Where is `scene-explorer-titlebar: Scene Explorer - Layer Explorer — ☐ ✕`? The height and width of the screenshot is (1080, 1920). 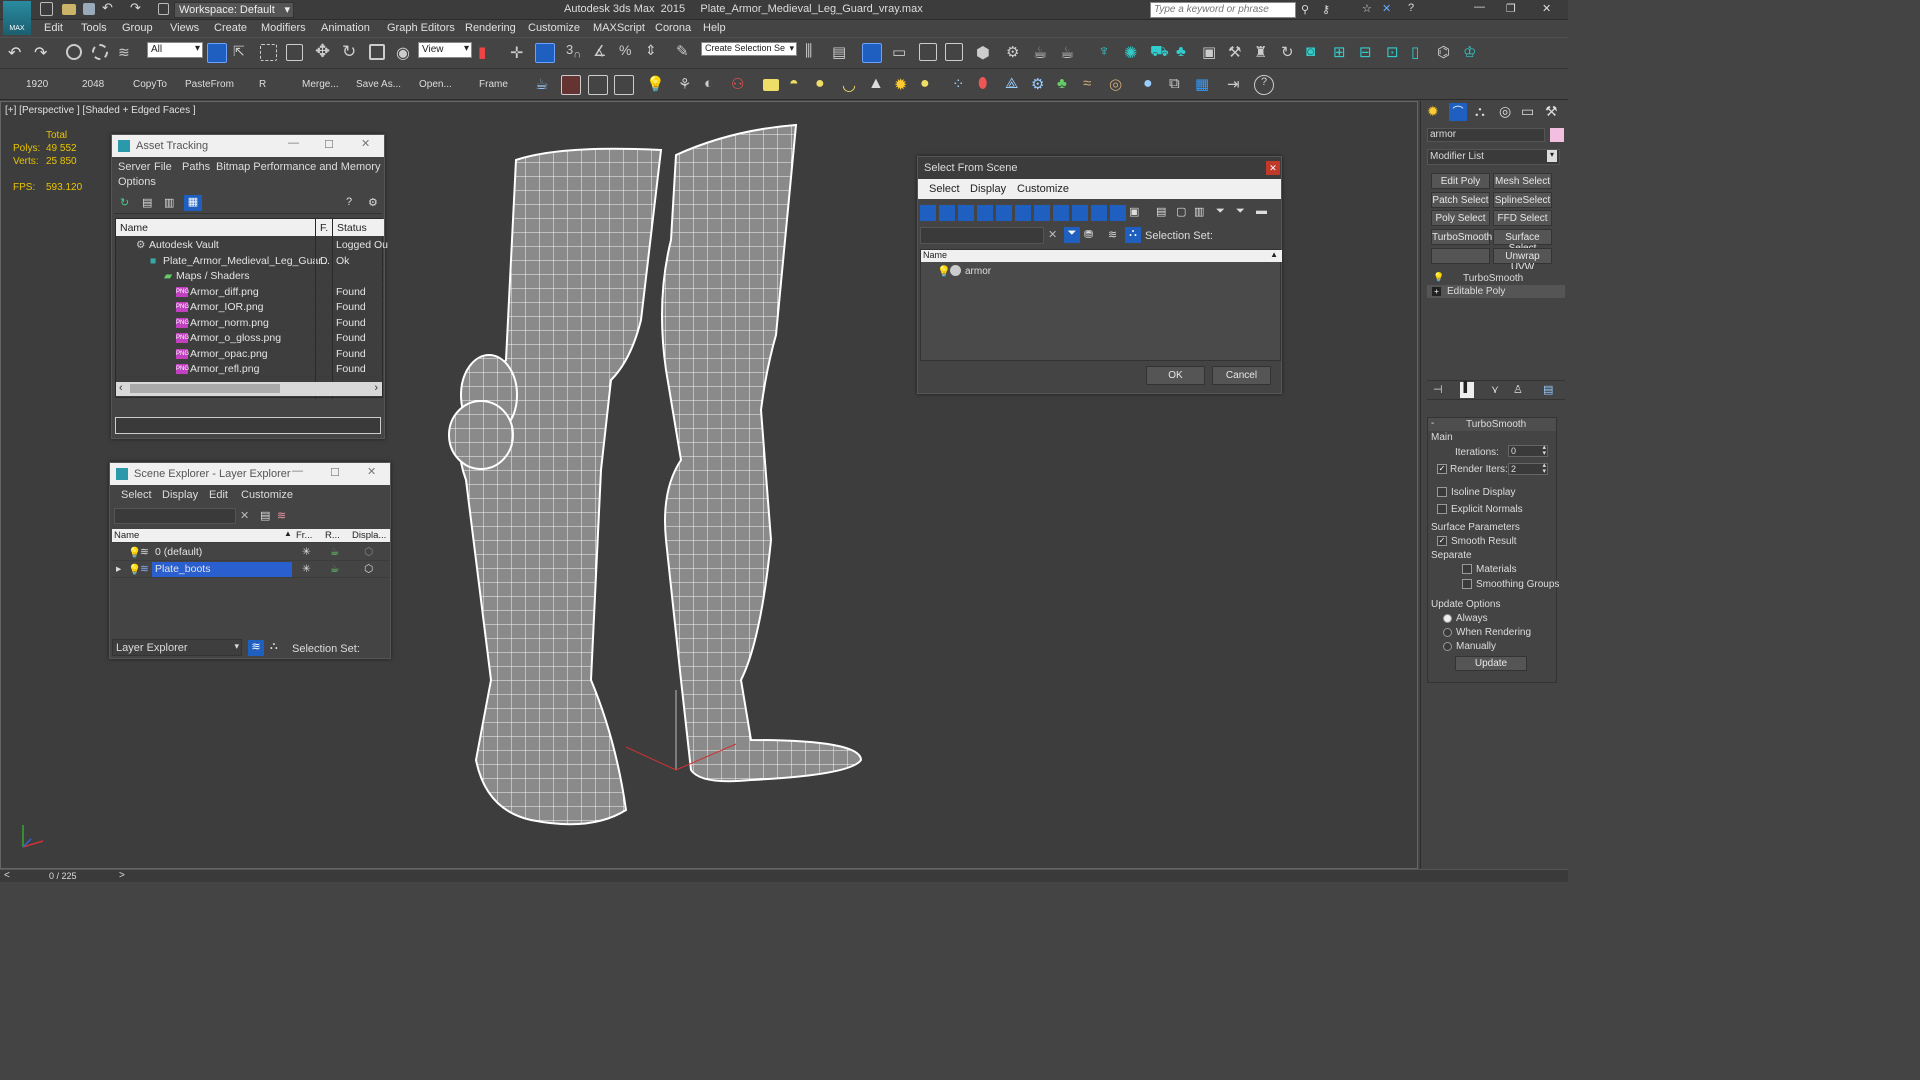 scene-explorer-titlebar: Scene Explorer - Layer Explorer — ☐ ✕ is located at coordinates (250, 474).